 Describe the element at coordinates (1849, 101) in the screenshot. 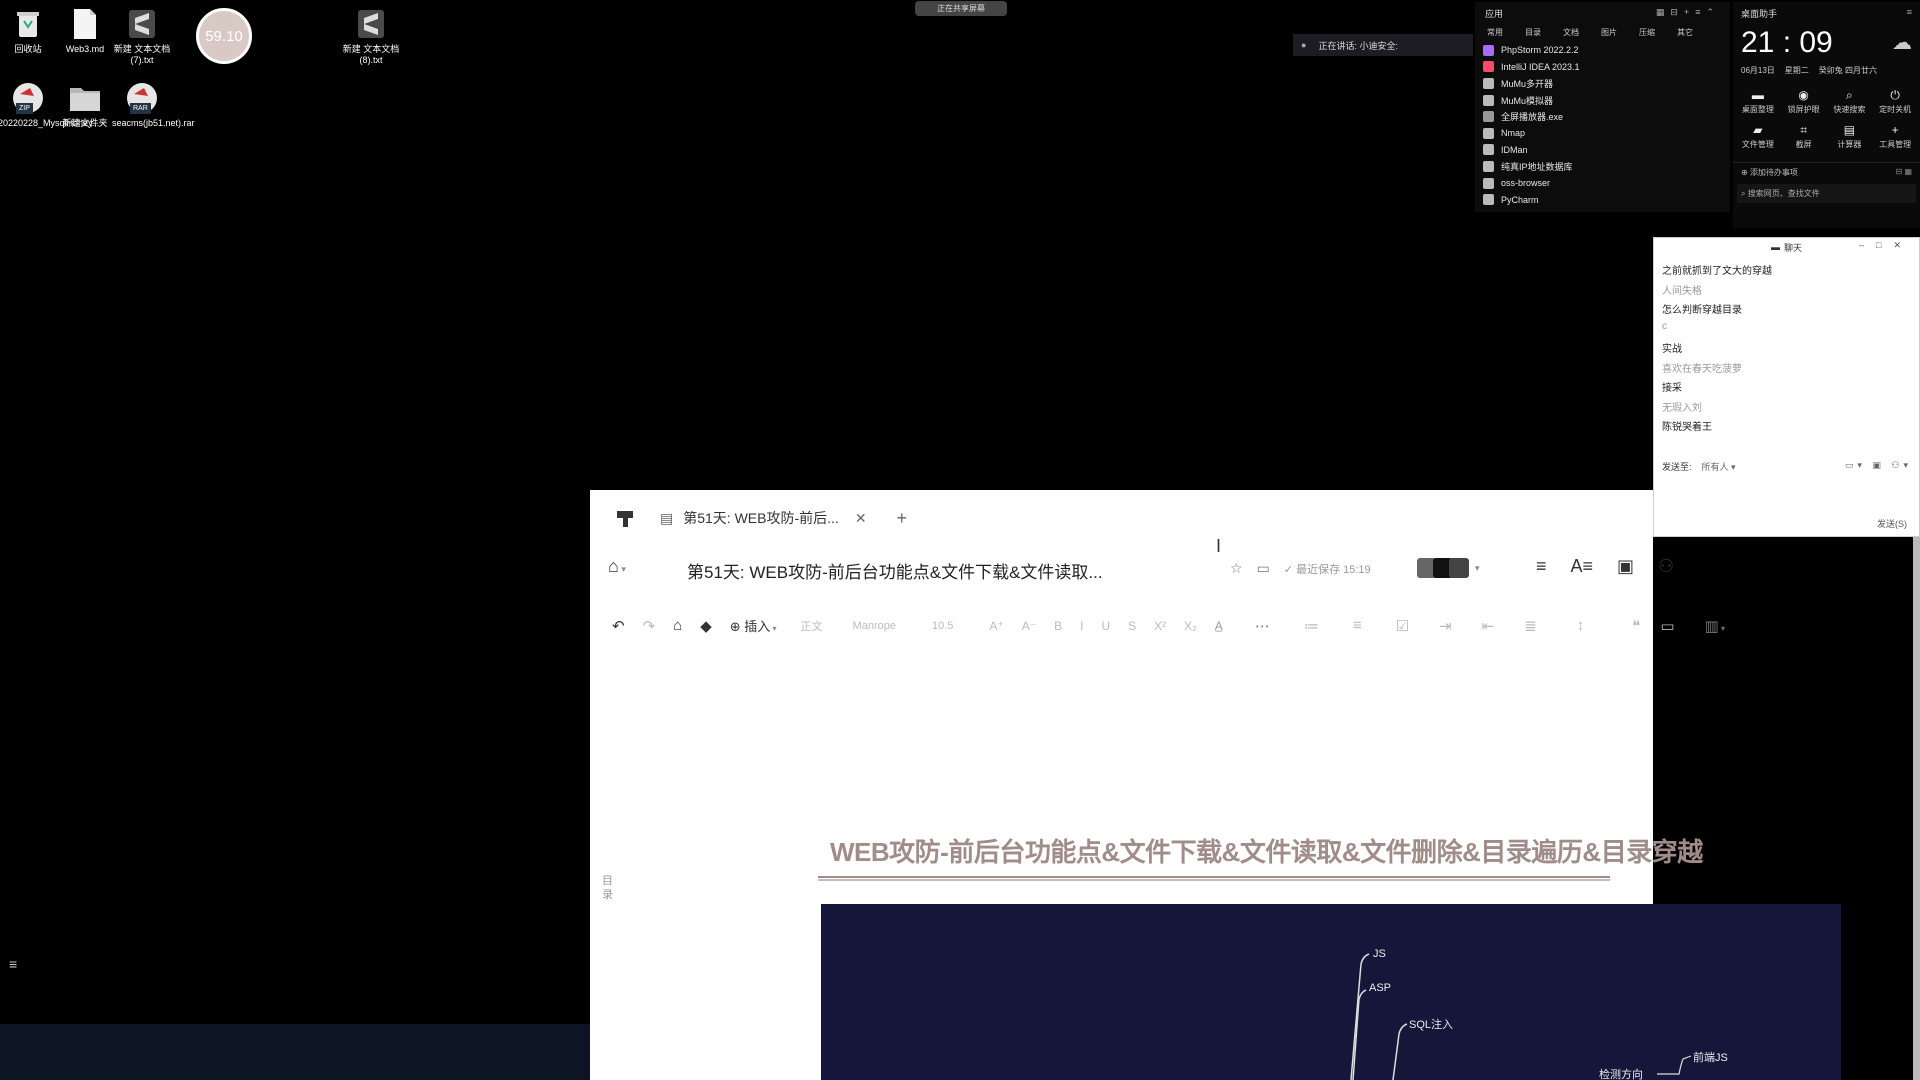

I see `quick-search-button: ⌕ 快速搜索` at that location.